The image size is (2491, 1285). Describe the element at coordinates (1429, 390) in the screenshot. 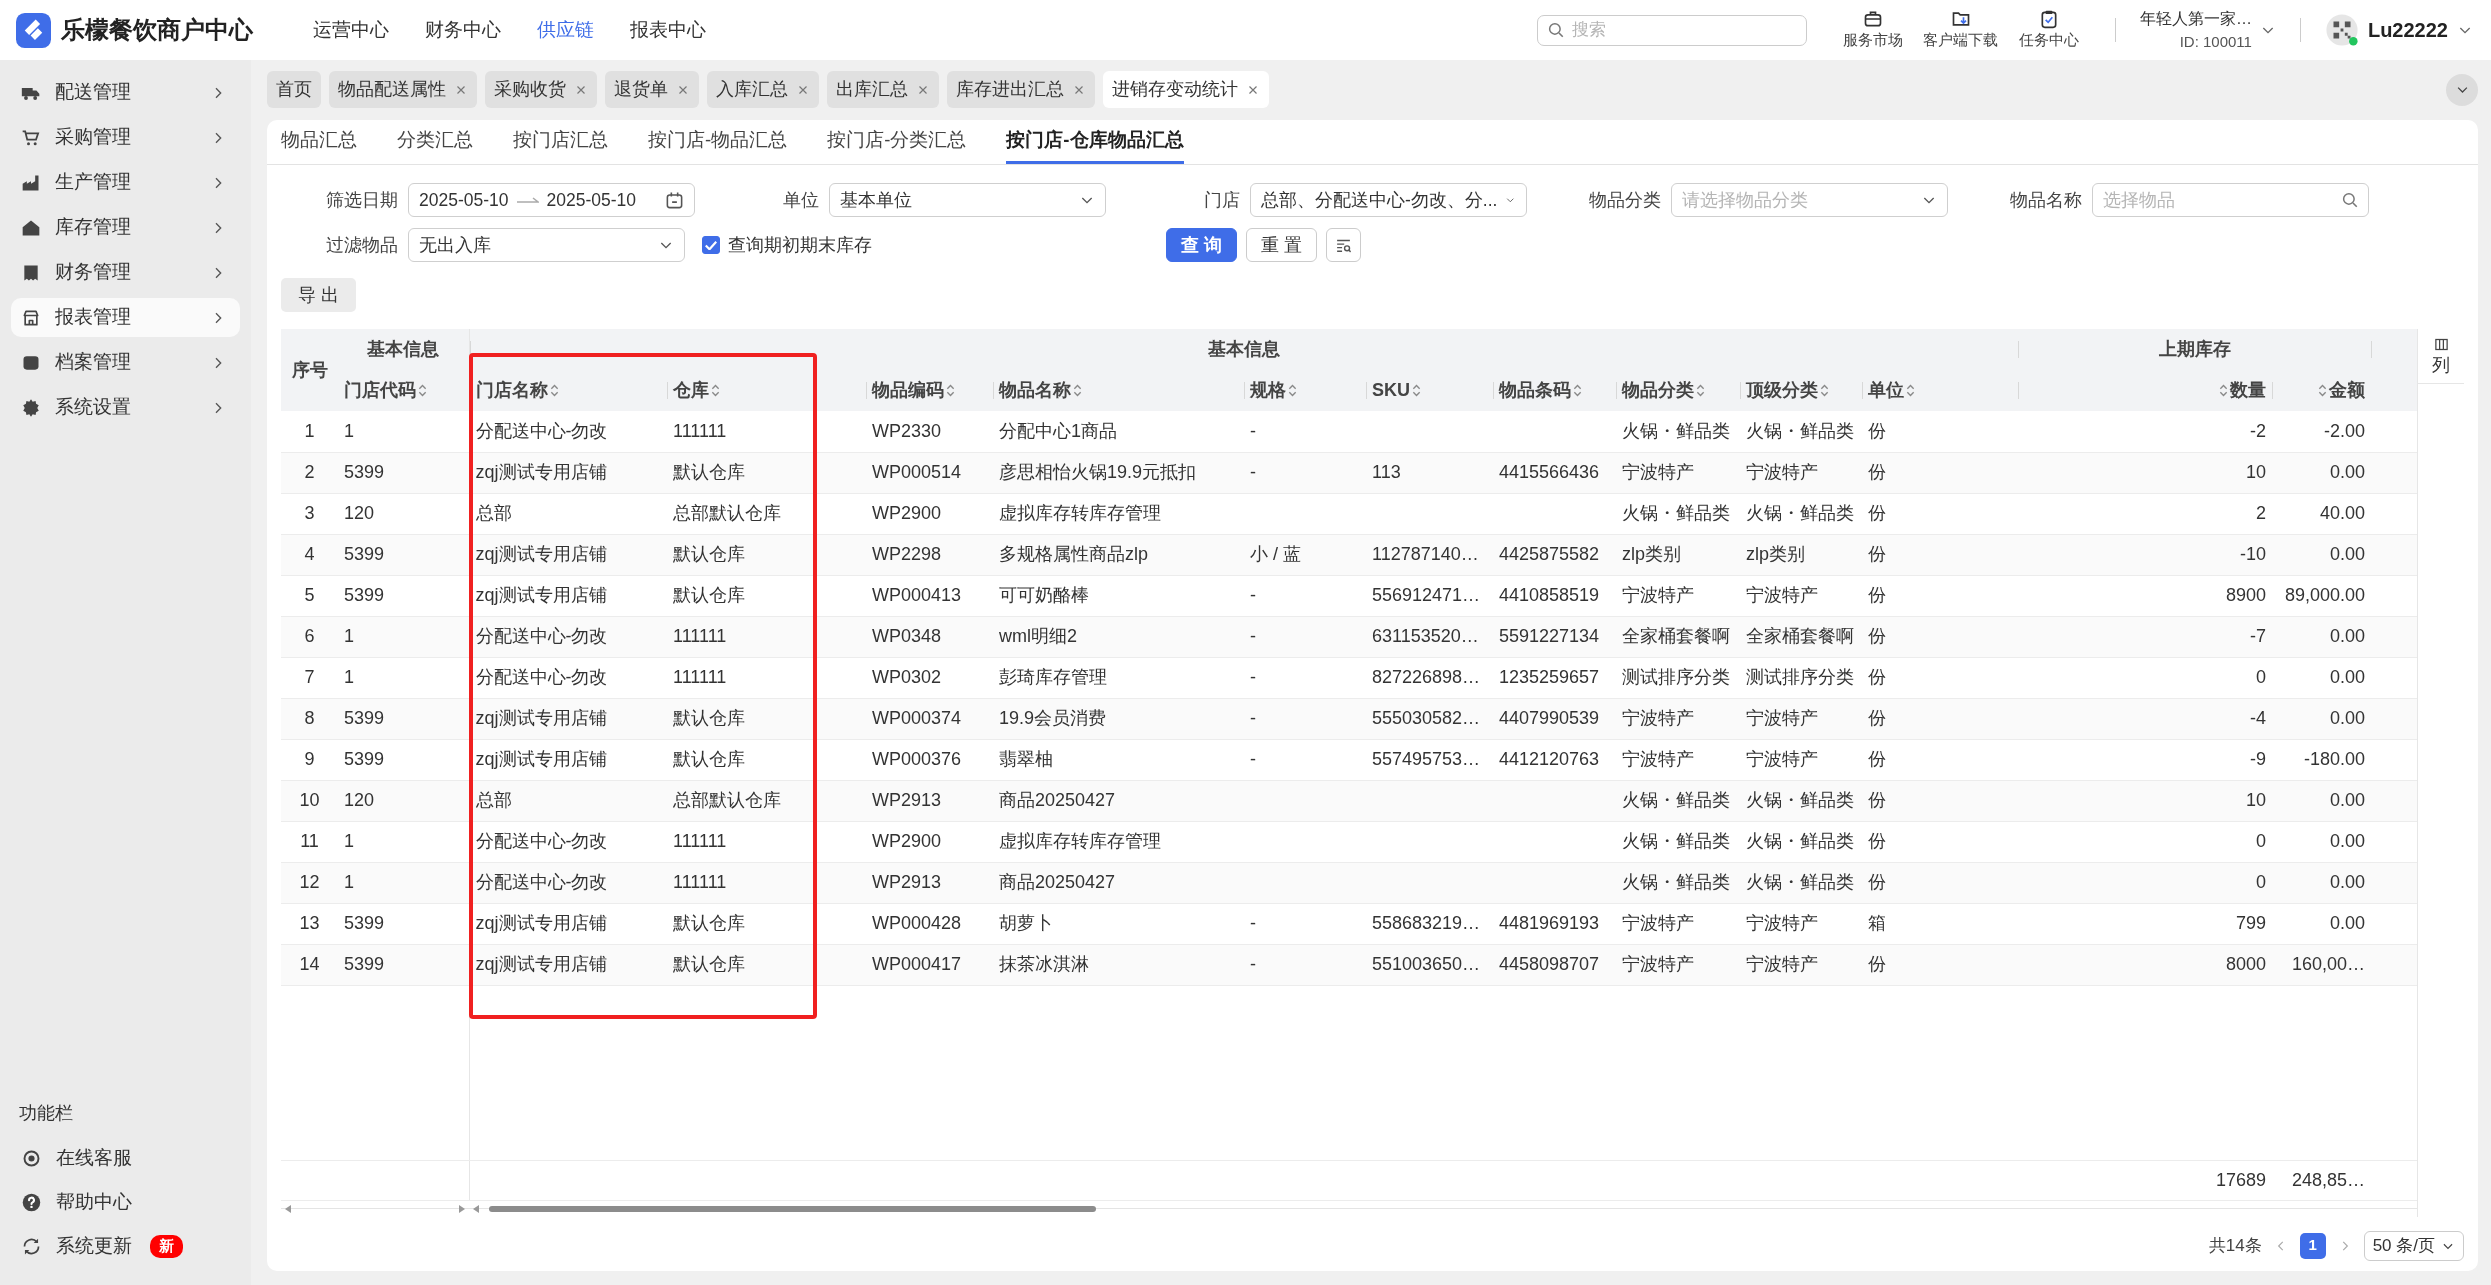

I see `column-header: SKU` at that location.